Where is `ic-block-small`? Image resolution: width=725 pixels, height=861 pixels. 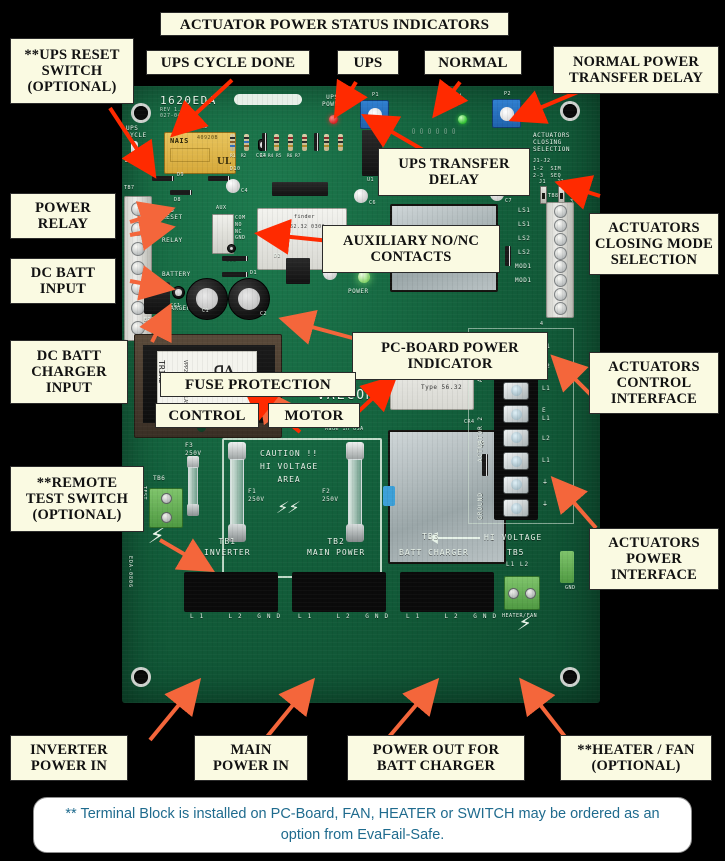
ic-block-small is located at coordinates (300, 189).